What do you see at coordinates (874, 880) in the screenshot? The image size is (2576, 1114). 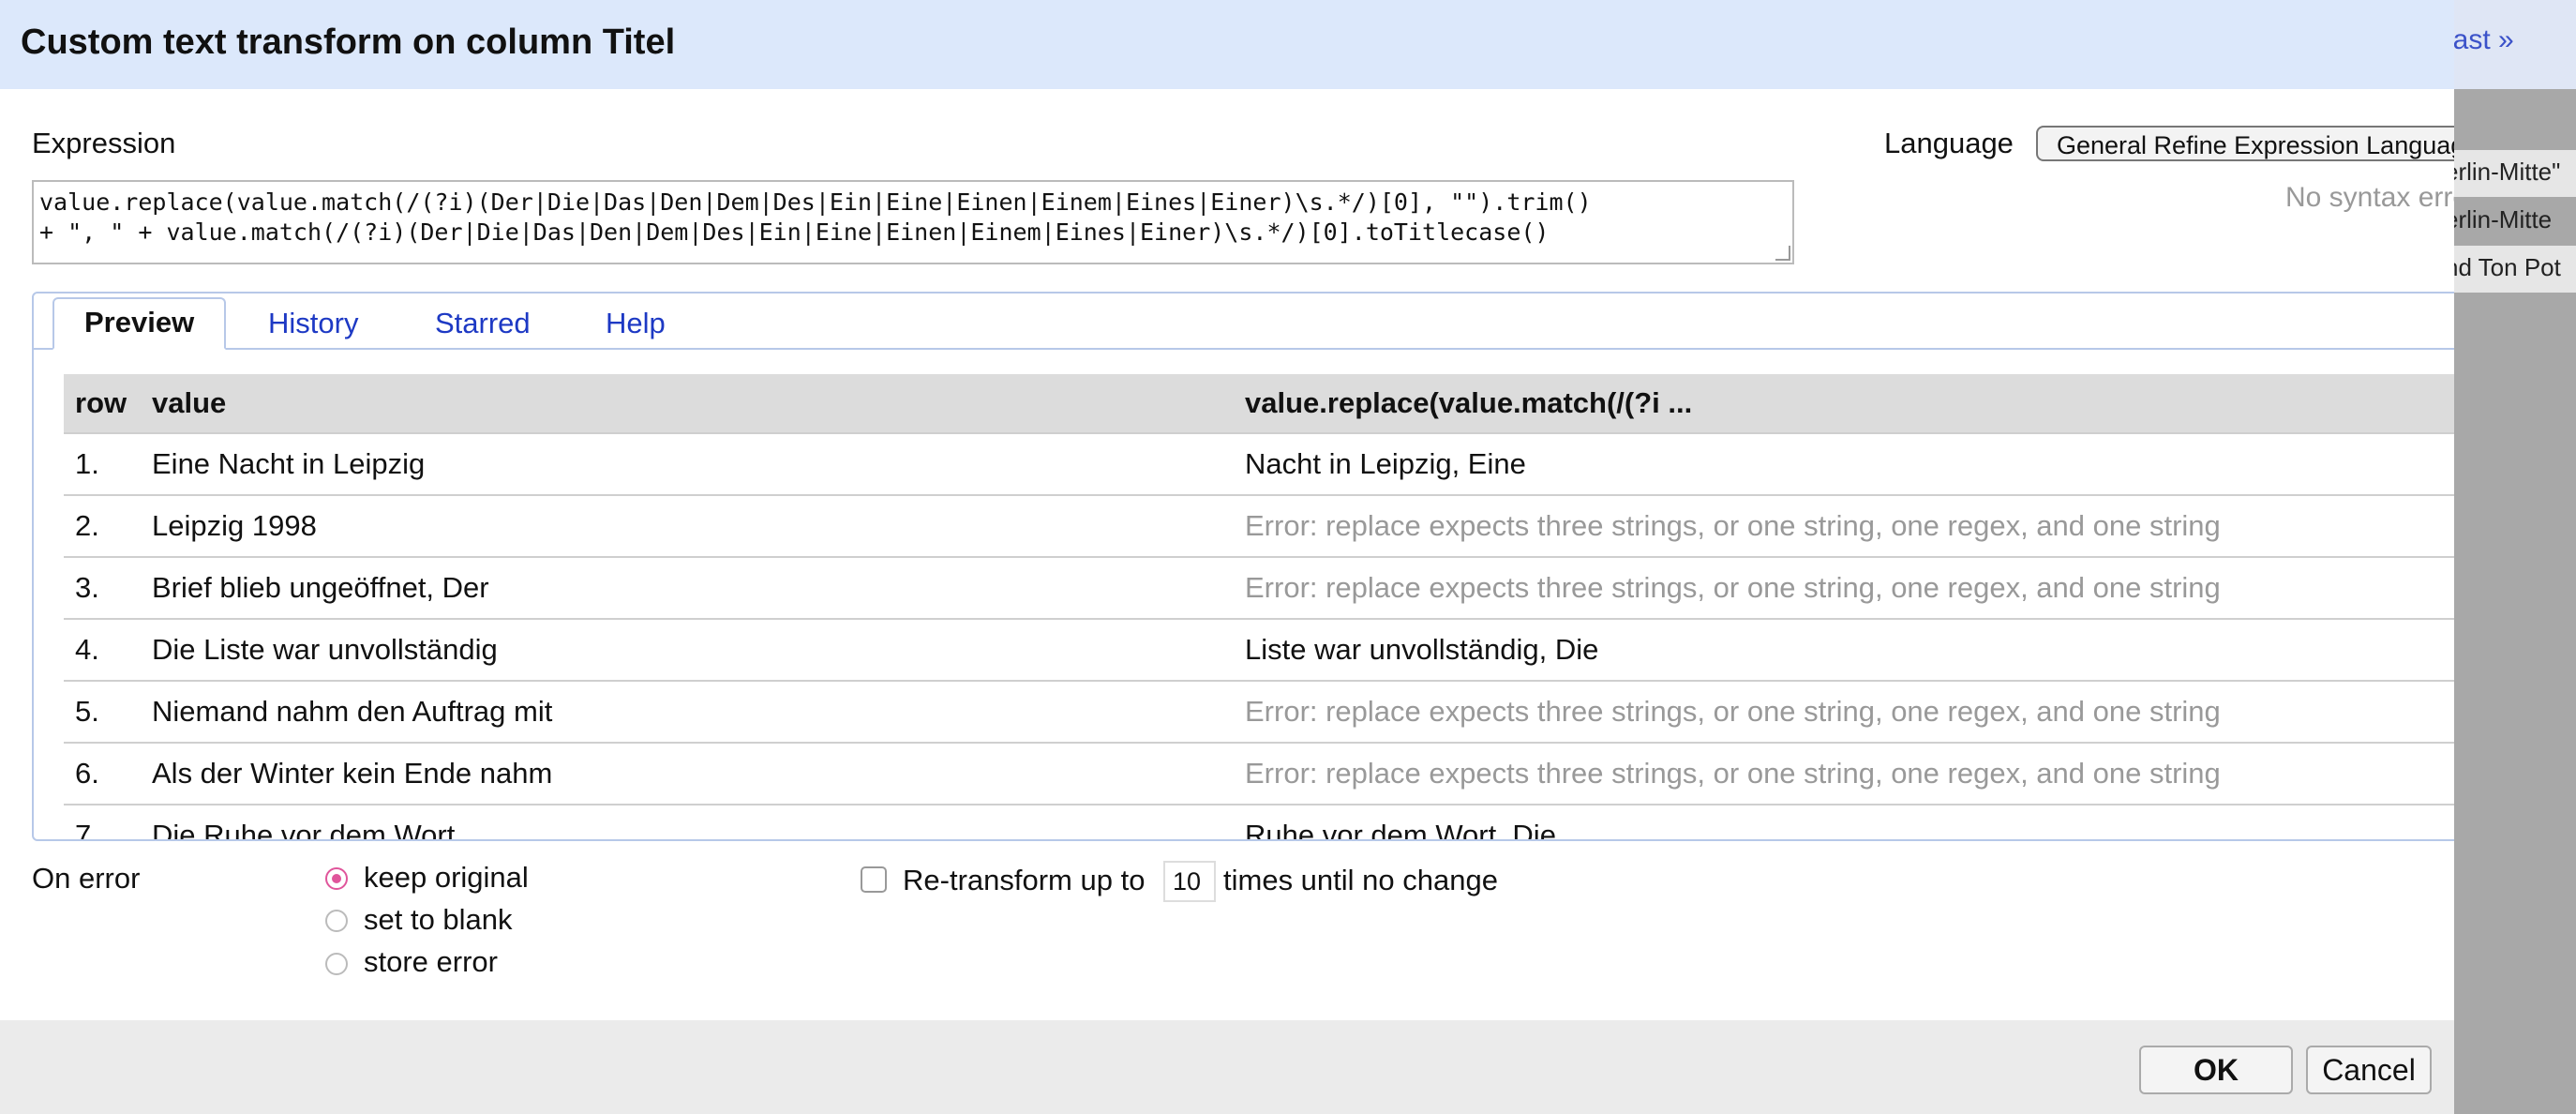 I see `retransform-checkbox` at bounding box center [874, 880].